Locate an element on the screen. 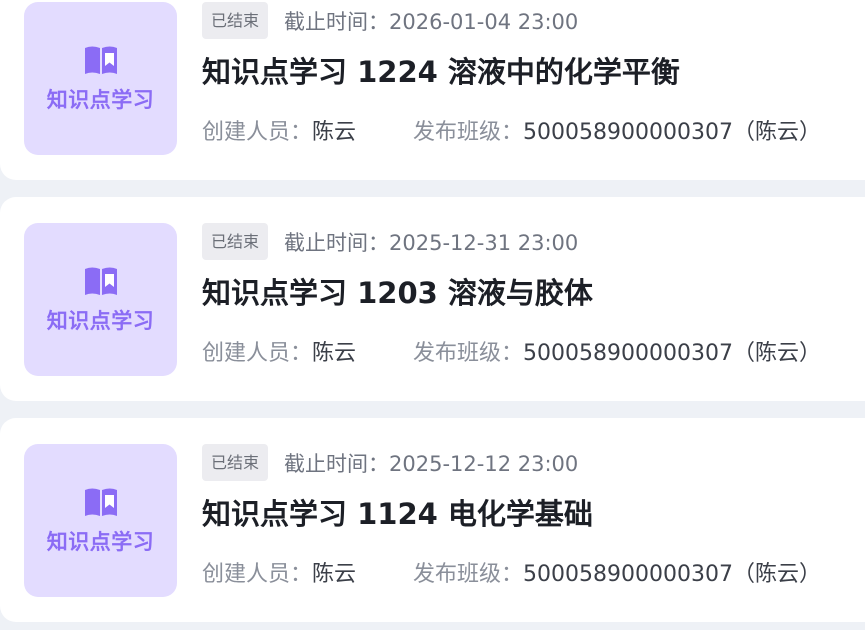  assignment-title: 知识点学习 1224 溶液中的化学平衡 is located at coordinates (441, 70).